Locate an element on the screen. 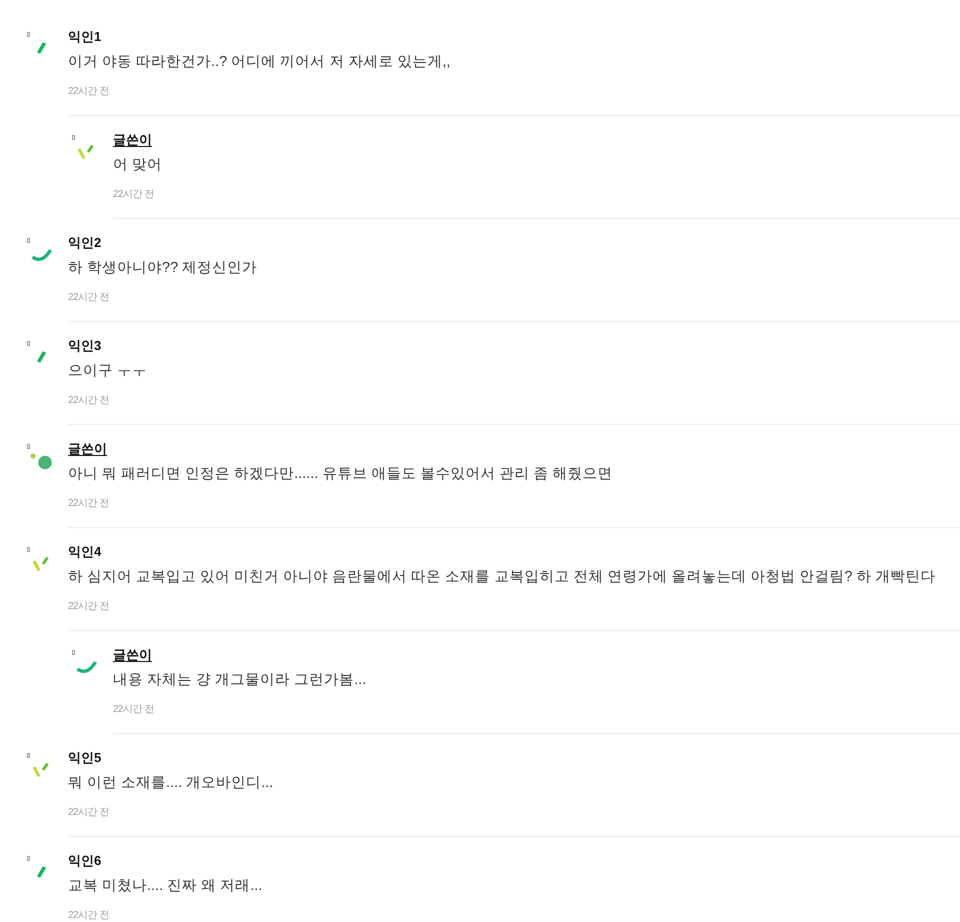 This screenshot has width=960, height=922. comment-text: 으이구 ㅜㅜ is located at coordinates (108, 371).